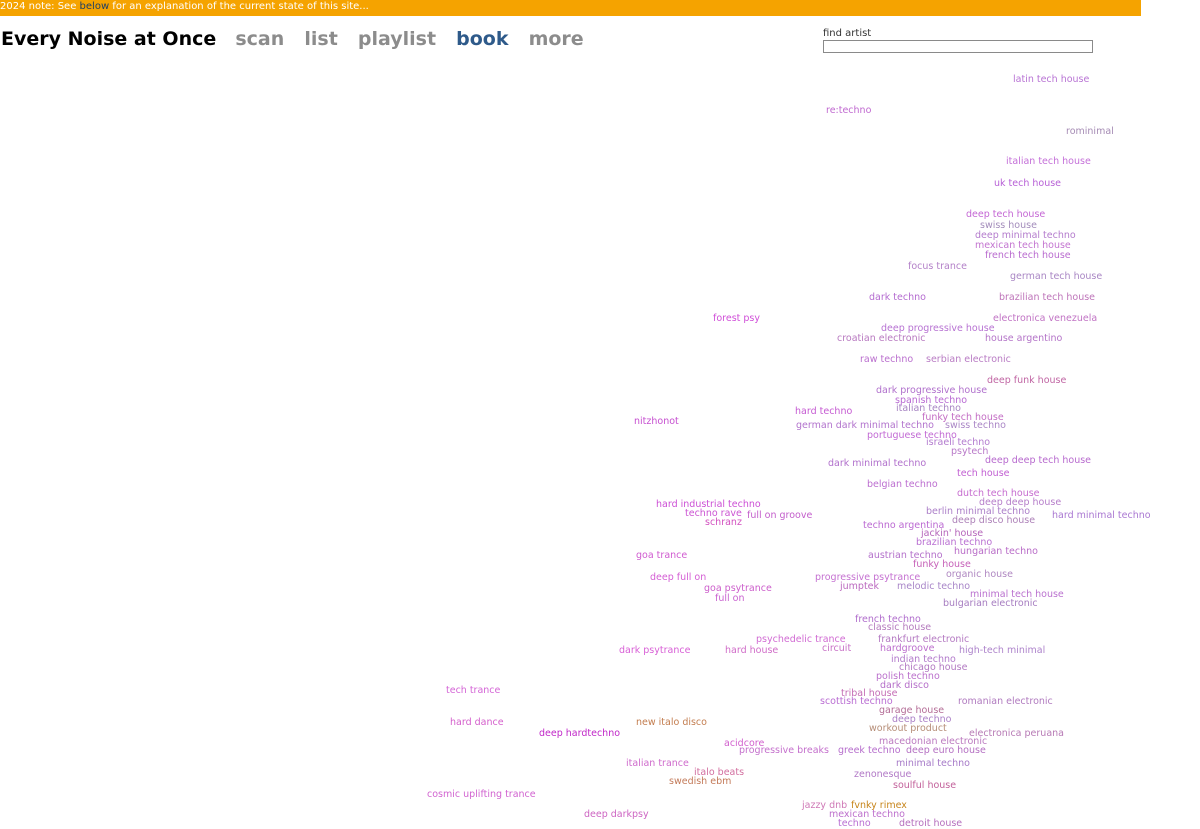 This screenshot has width=1200, height=829. I want to click on genre-hard-techno: hard techno, so click(823, 412).